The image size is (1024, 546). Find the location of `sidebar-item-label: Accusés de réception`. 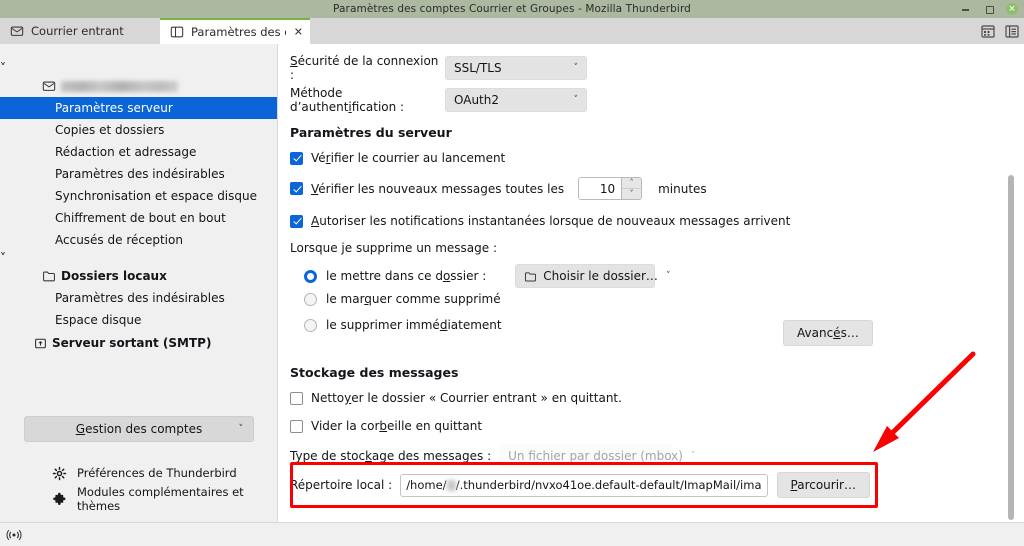

sidebar-item-label: Accusés de réception is located at coordinates (119, 240).